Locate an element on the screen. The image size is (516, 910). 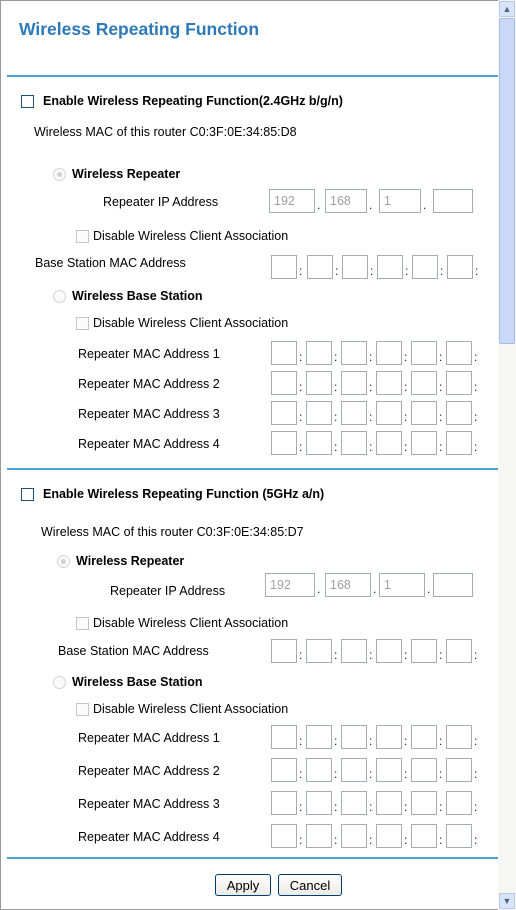
scrollbar-thumb is located at coordinates (507, 181).